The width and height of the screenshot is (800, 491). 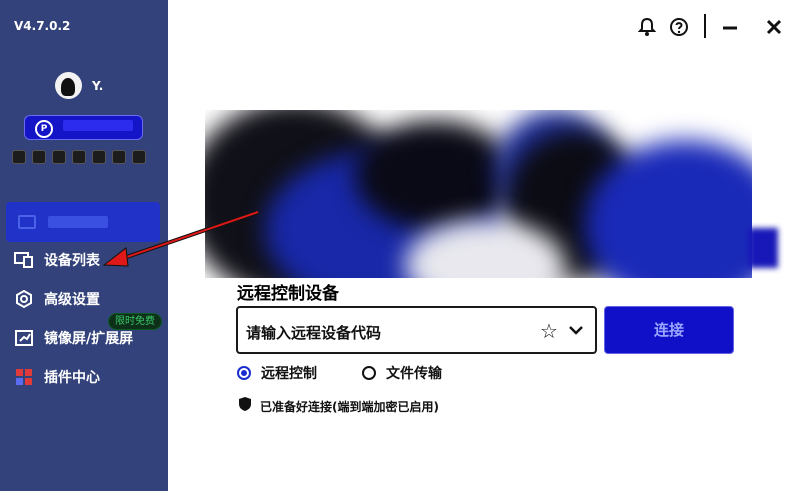 What do you see at coordinates (135, 321) in the screenshot?
I see `free-badge: 限时免费` at bounding box center [135, 321].